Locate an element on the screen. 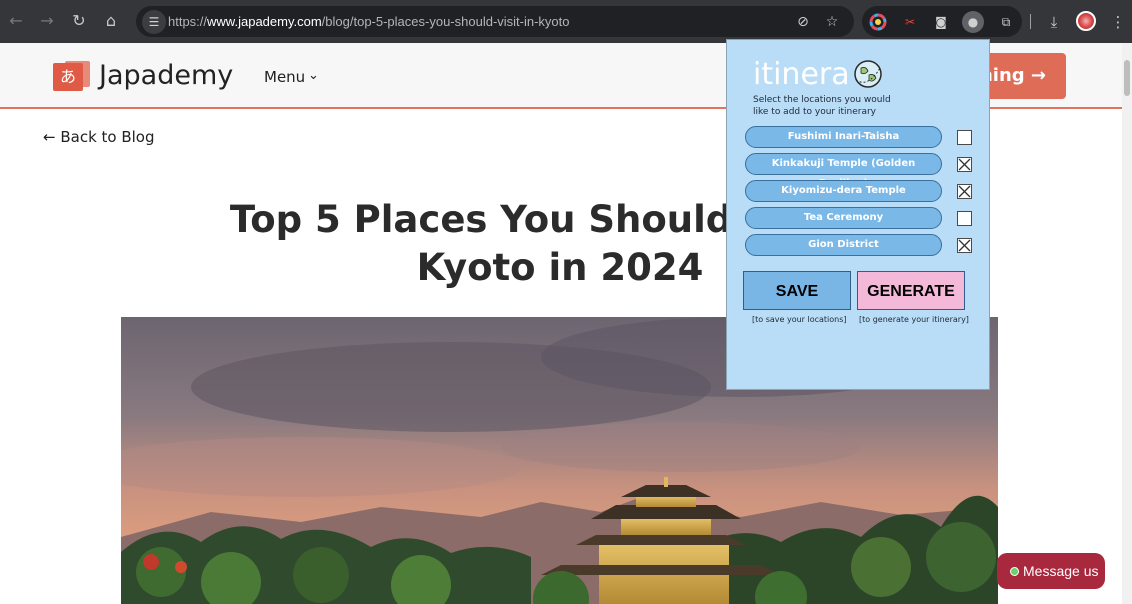 The height and width of the screenshot is (604, 1132). itinera-brand: itinera is located at coordinates (801, 74).